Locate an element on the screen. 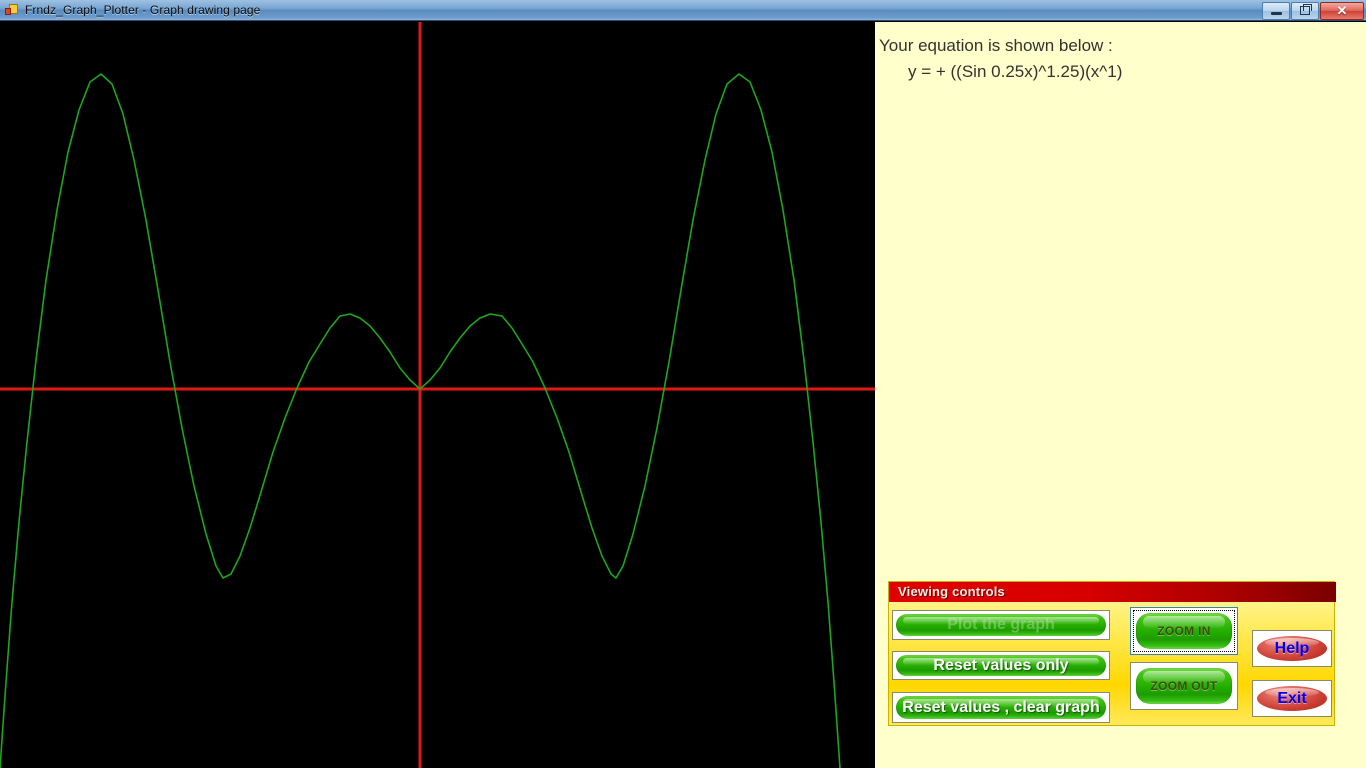  reset-values-button: Reset values only is located at coordinates (1001, 665).